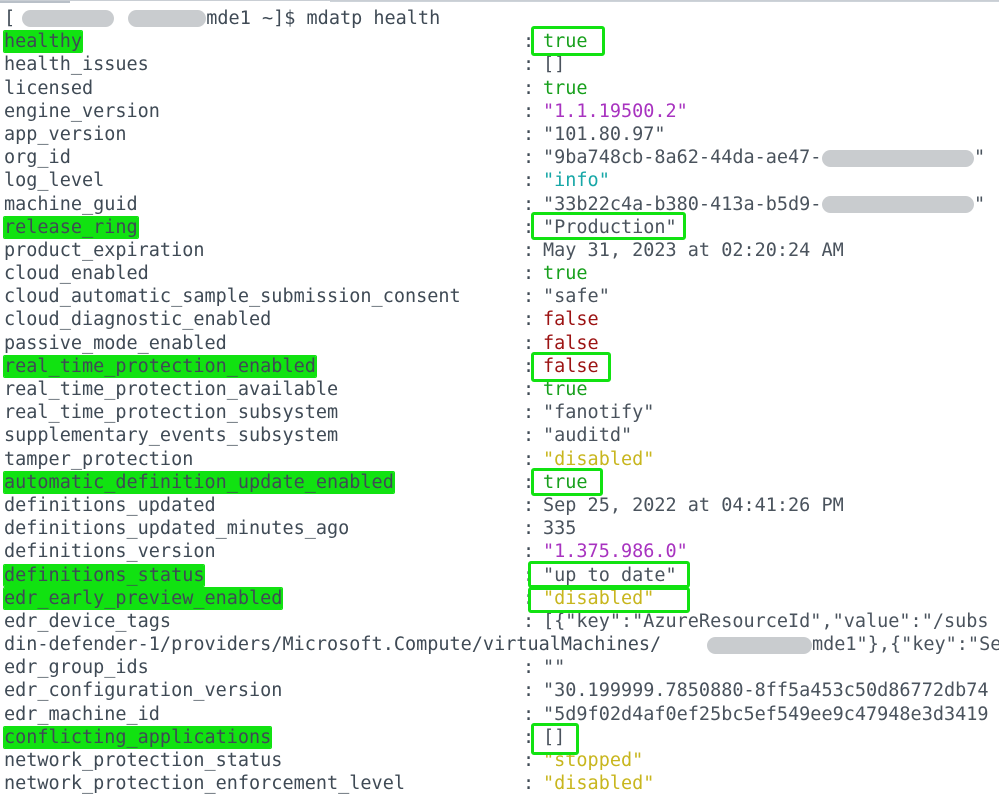  Describe the element at coordinates (499, 482) in the screenshot. I see `output-row: automatic_definition_update_enabled: true` at that location.